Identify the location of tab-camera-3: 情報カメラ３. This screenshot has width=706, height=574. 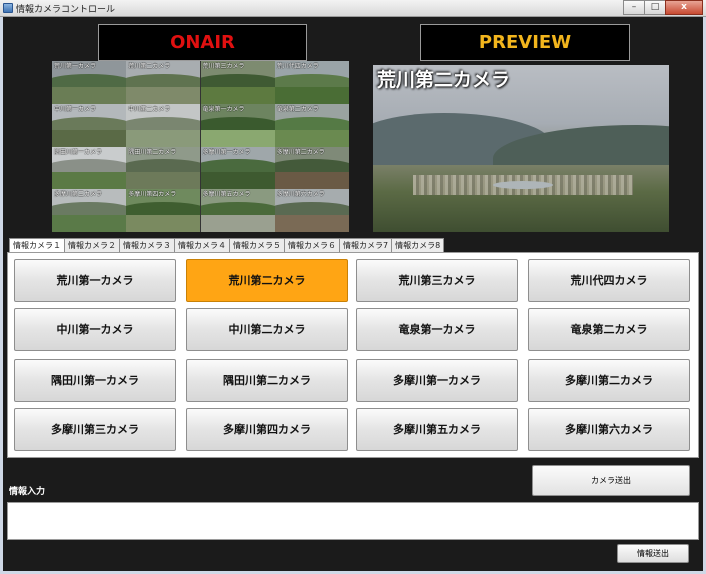
(147, 245).